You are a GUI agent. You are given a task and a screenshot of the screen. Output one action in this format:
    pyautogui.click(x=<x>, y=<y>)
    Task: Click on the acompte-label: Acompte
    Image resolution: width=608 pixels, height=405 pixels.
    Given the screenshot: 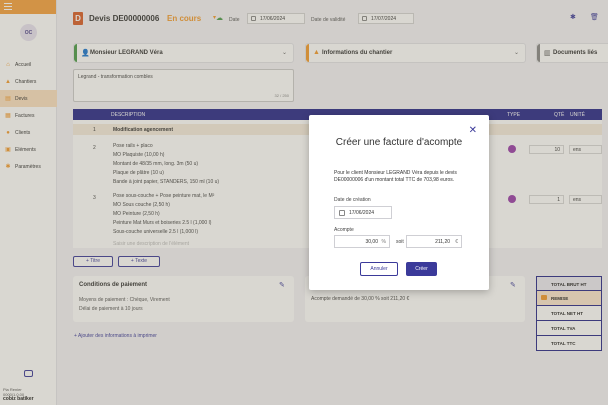 What is the action you would take?
    pyautogui.click(x=344, y=230)
    